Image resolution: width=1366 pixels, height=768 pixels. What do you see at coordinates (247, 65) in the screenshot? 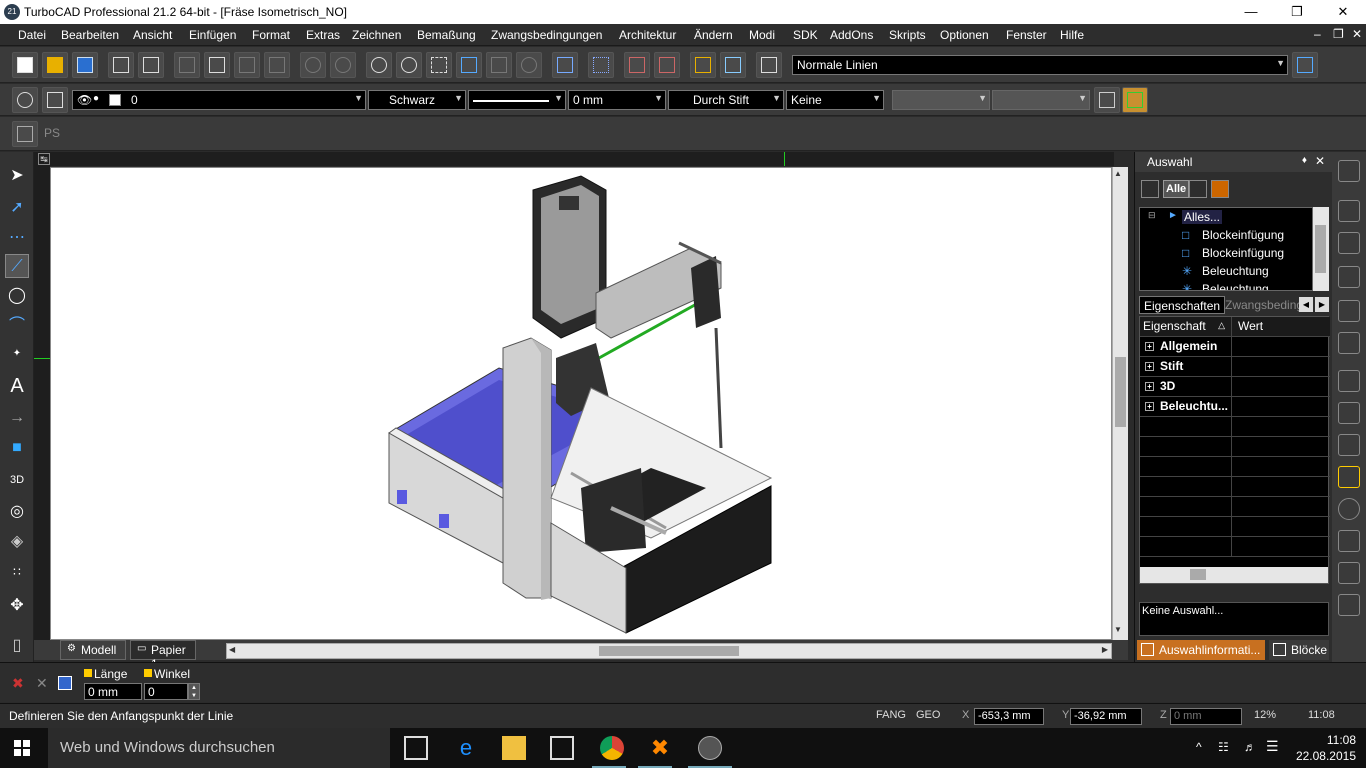
I see `paste-icon` at bounding box center [247, 65].